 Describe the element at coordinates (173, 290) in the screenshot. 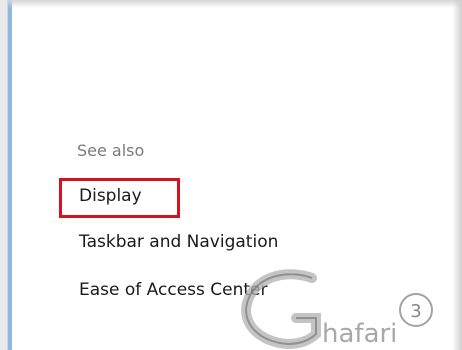

I see `ease-of-access-center-link: Ease of Access Center` at that location.